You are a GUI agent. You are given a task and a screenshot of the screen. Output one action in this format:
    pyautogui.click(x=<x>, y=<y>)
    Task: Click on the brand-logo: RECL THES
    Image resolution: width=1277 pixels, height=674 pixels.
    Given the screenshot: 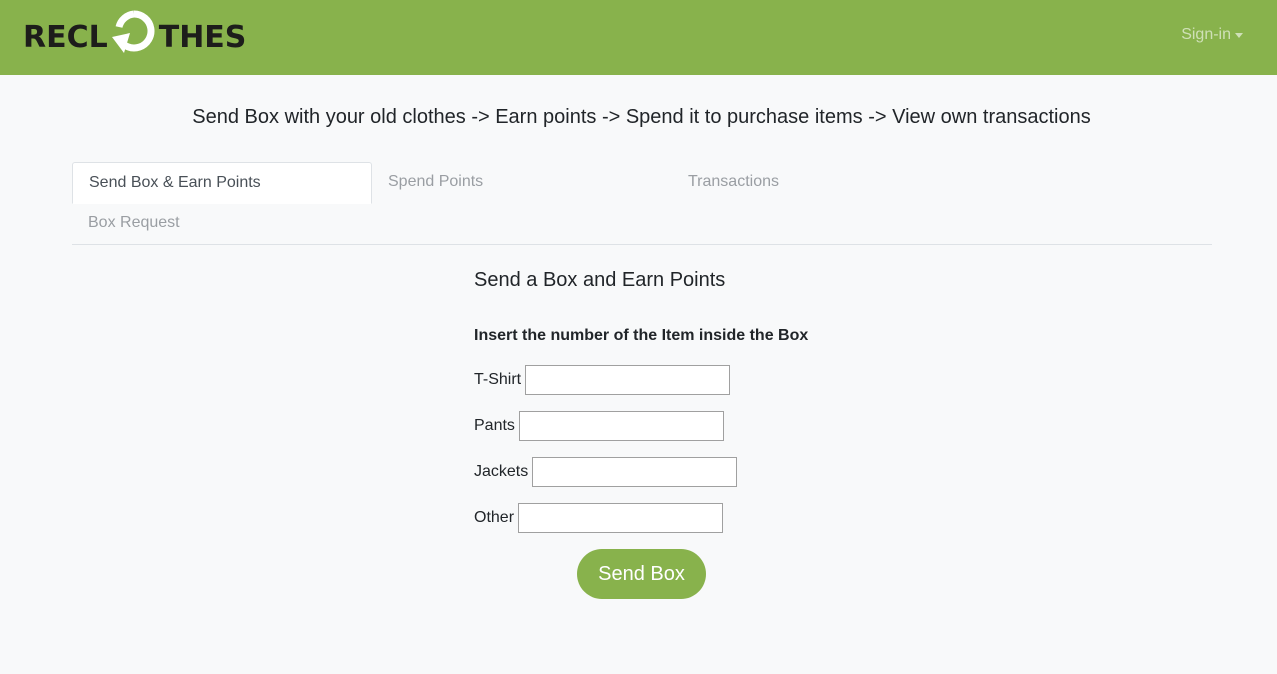 What is the action you would take?
    pyautogui.click(x=135, y=37)
    